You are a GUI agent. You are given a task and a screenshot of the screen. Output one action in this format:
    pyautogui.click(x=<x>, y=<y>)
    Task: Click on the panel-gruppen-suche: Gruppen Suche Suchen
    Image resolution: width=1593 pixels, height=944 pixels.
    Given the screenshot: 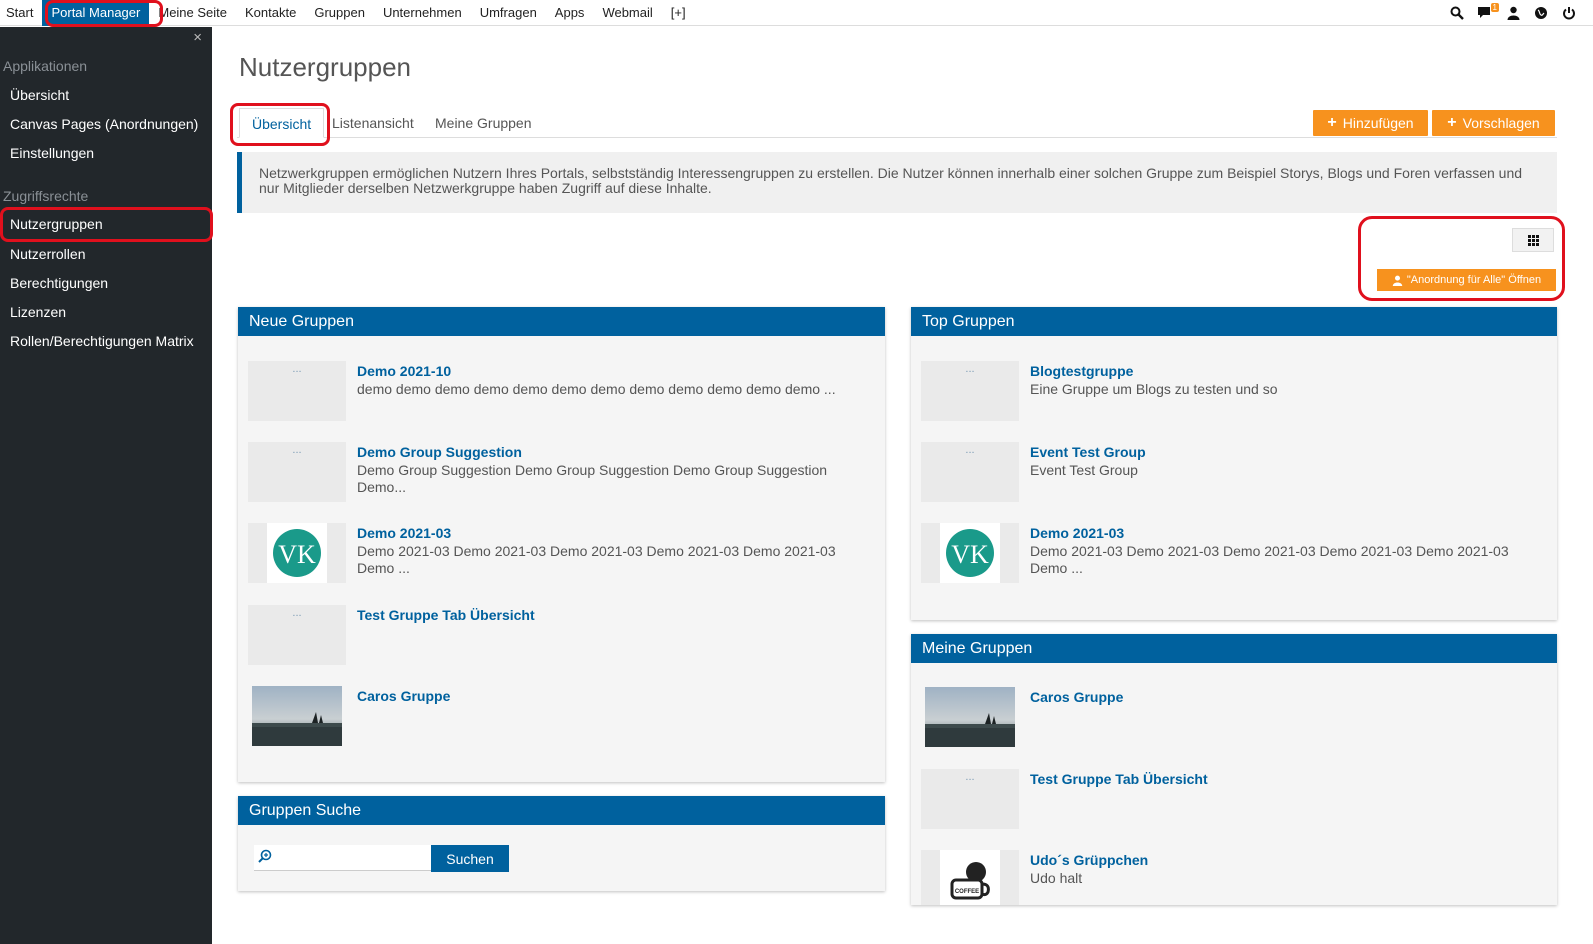 What is the action you would take?
    pyautogui.click(x=561, y=843)
    